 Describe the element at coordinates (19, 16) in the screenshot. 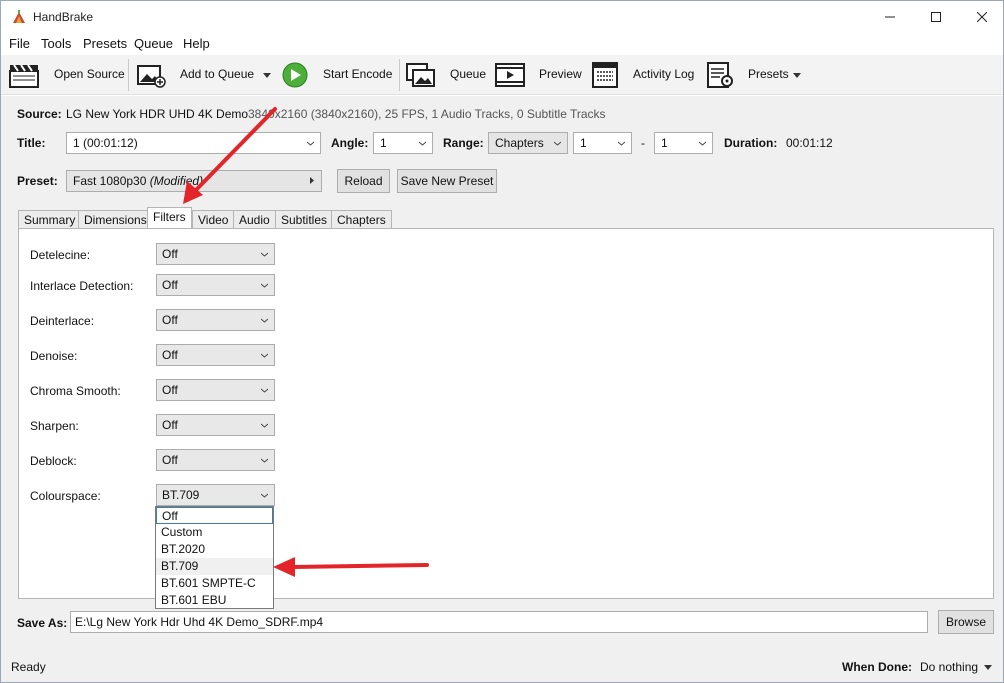

I see `handbrake-logo-icon` at that location.